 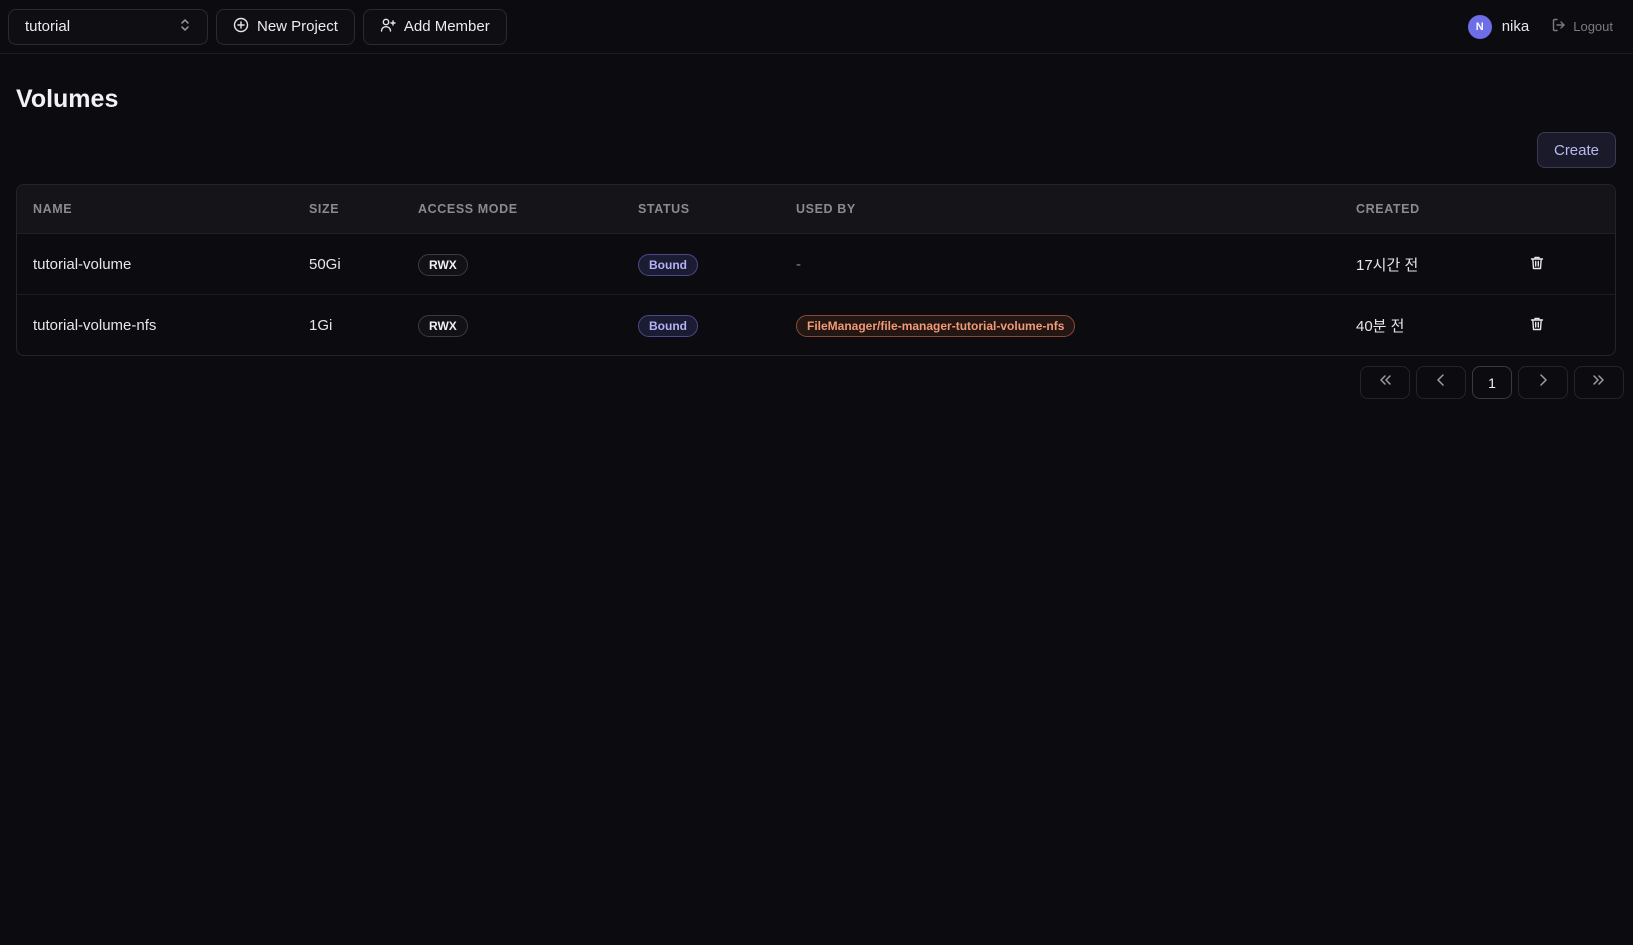 I want to click on avatar: N, so click(x=1479, y=26).